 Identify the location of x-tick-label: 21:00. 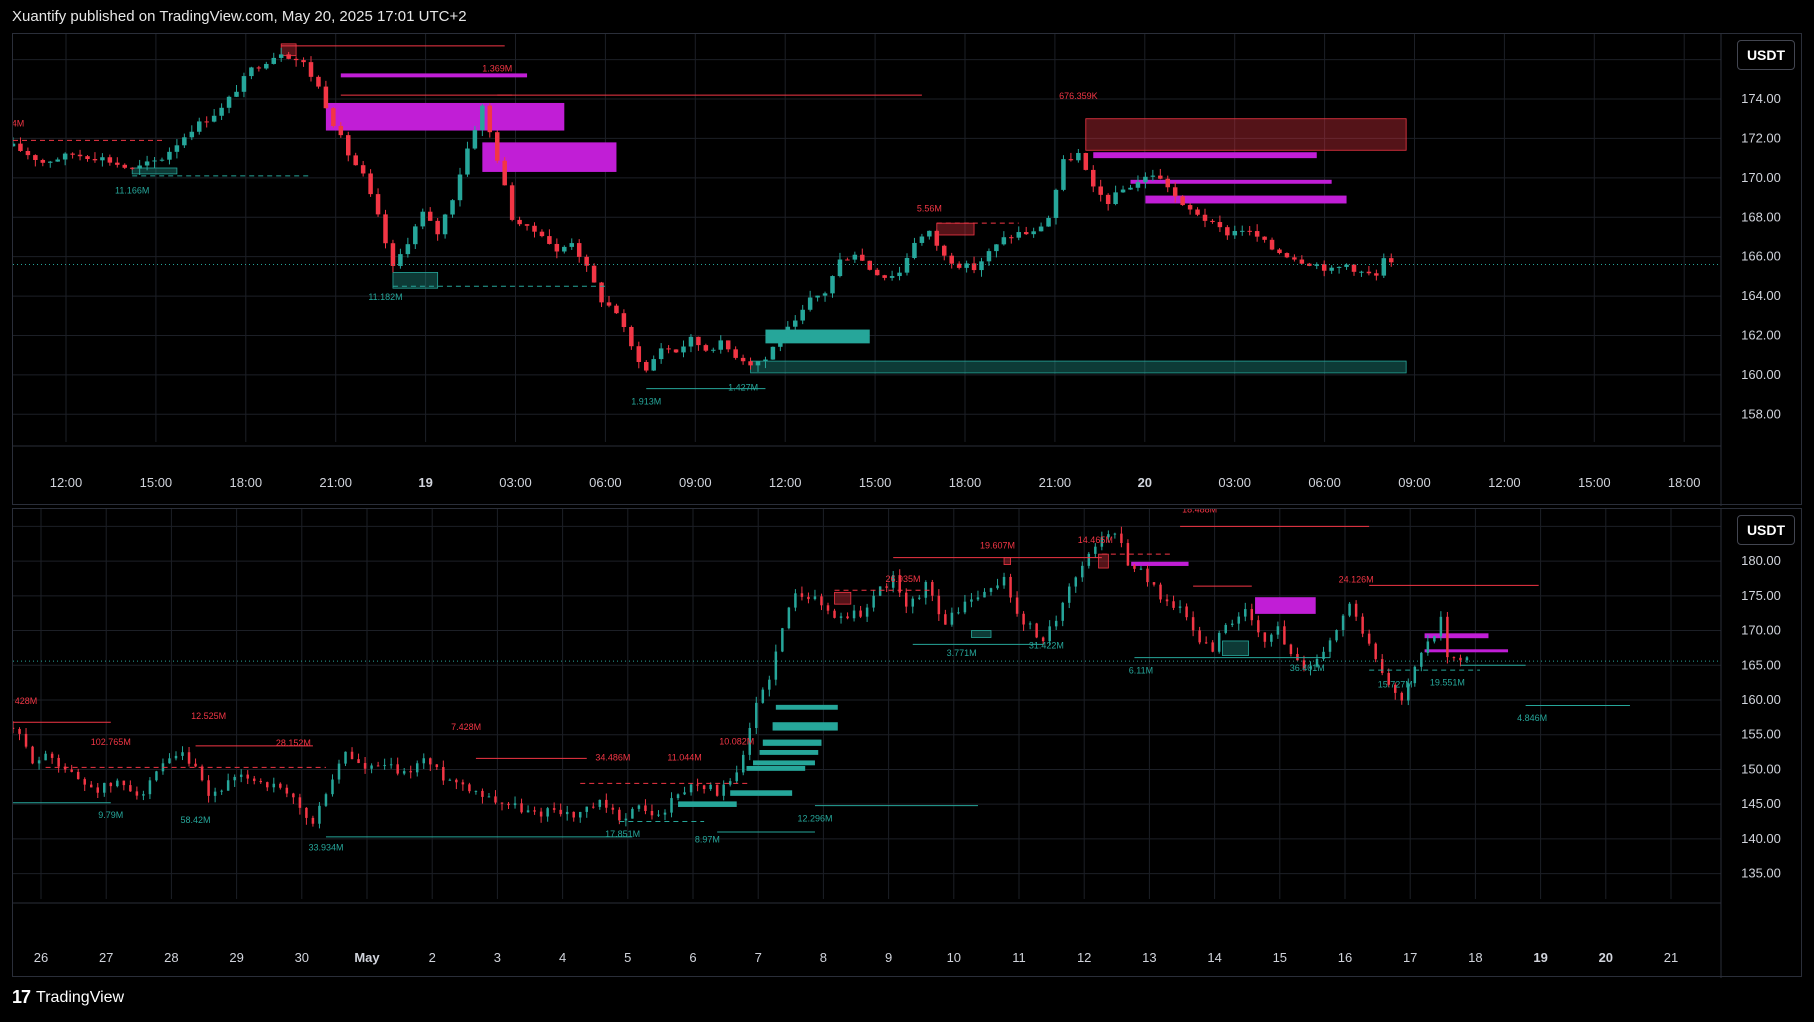
(335, 482).